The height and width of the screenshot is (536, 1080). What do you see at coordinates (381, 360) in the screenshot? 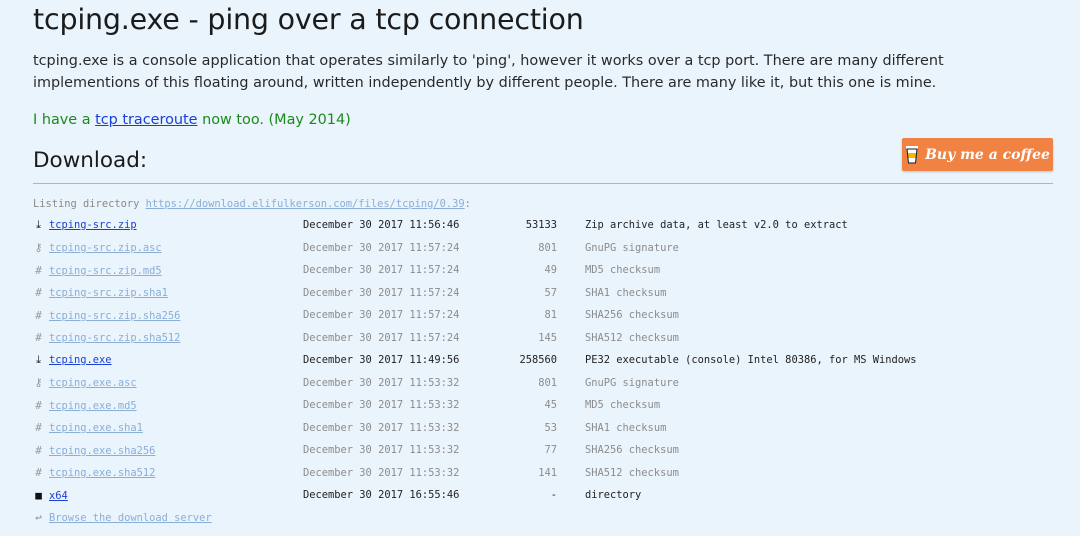
I see `file-date: December 30 2017 11:49:56` at bounding box center [381, 360].